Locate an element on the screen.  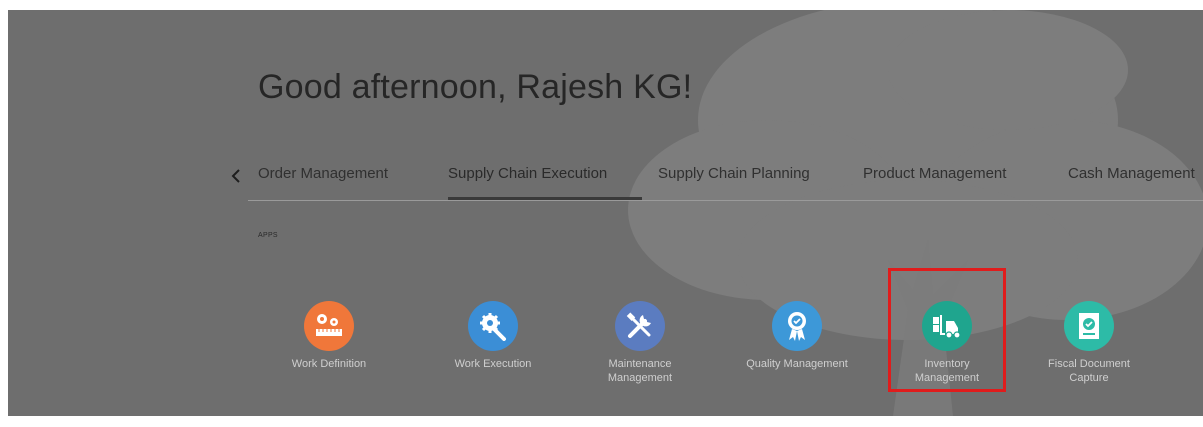
app-label: Work Execution is located at coordinates (493, 364).